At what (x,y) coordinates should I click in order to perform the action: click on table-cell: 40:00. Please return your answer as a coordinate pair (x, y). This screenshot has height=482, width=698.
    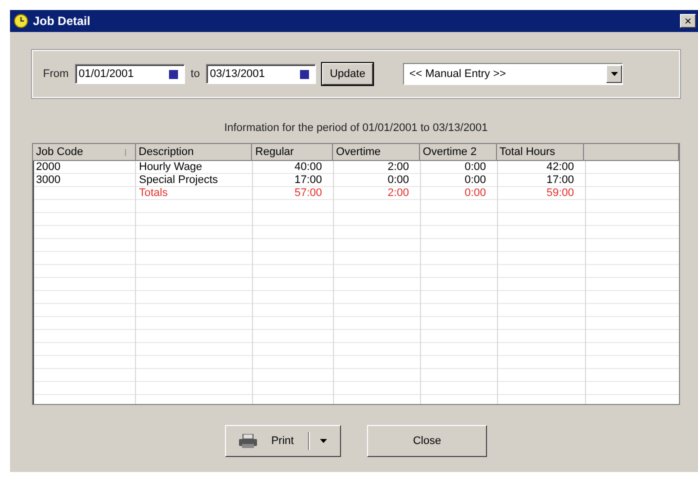
    Looking at the image, I should click on (308, 167).